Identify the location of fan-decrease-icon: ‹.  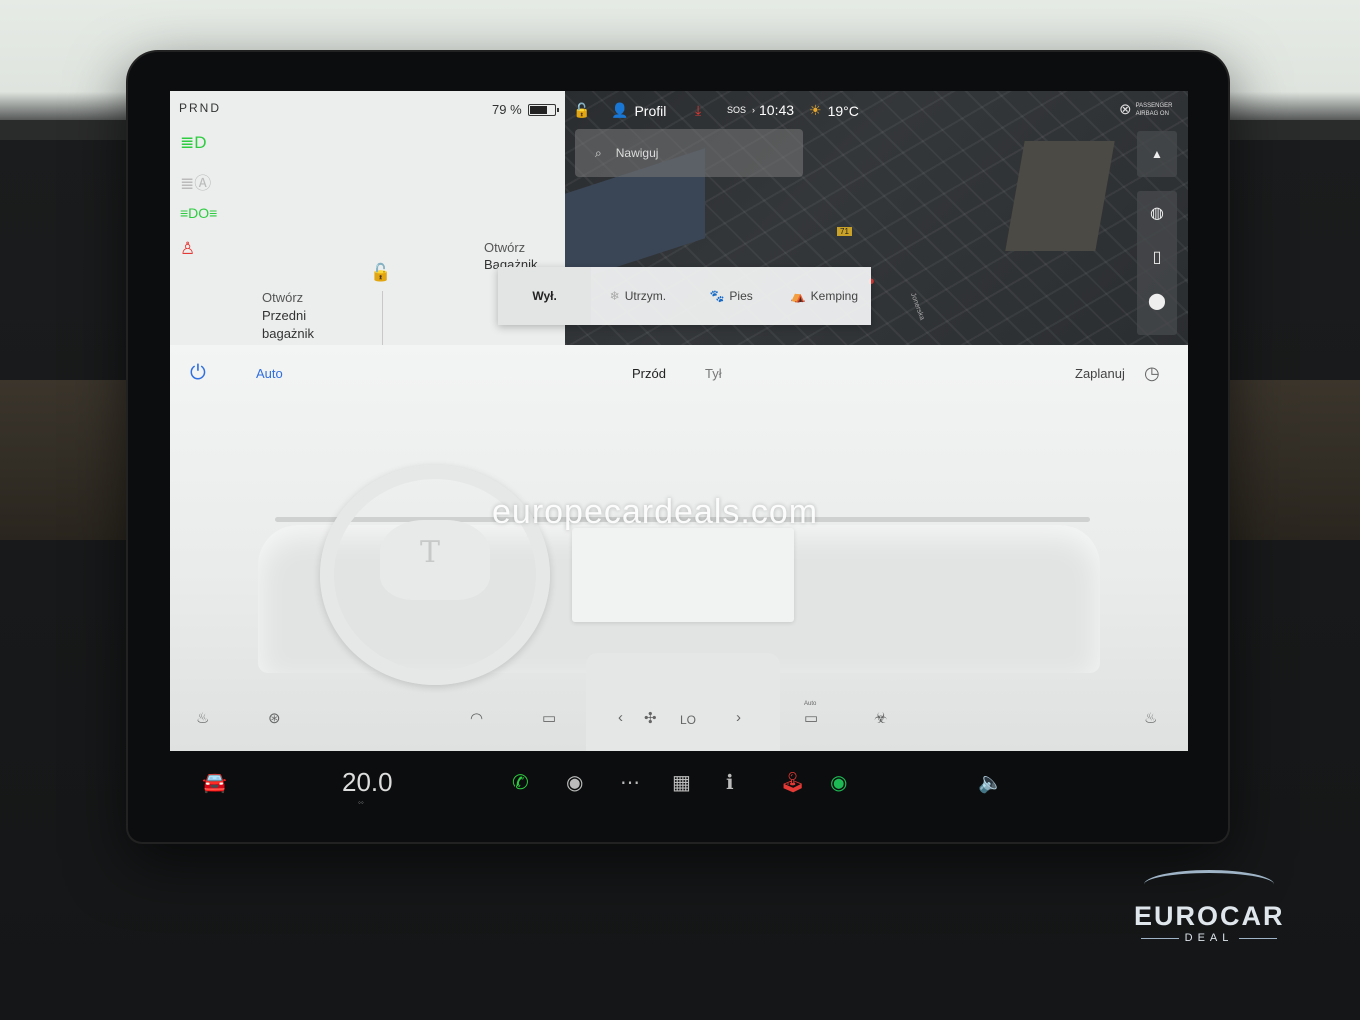
(620, 717).